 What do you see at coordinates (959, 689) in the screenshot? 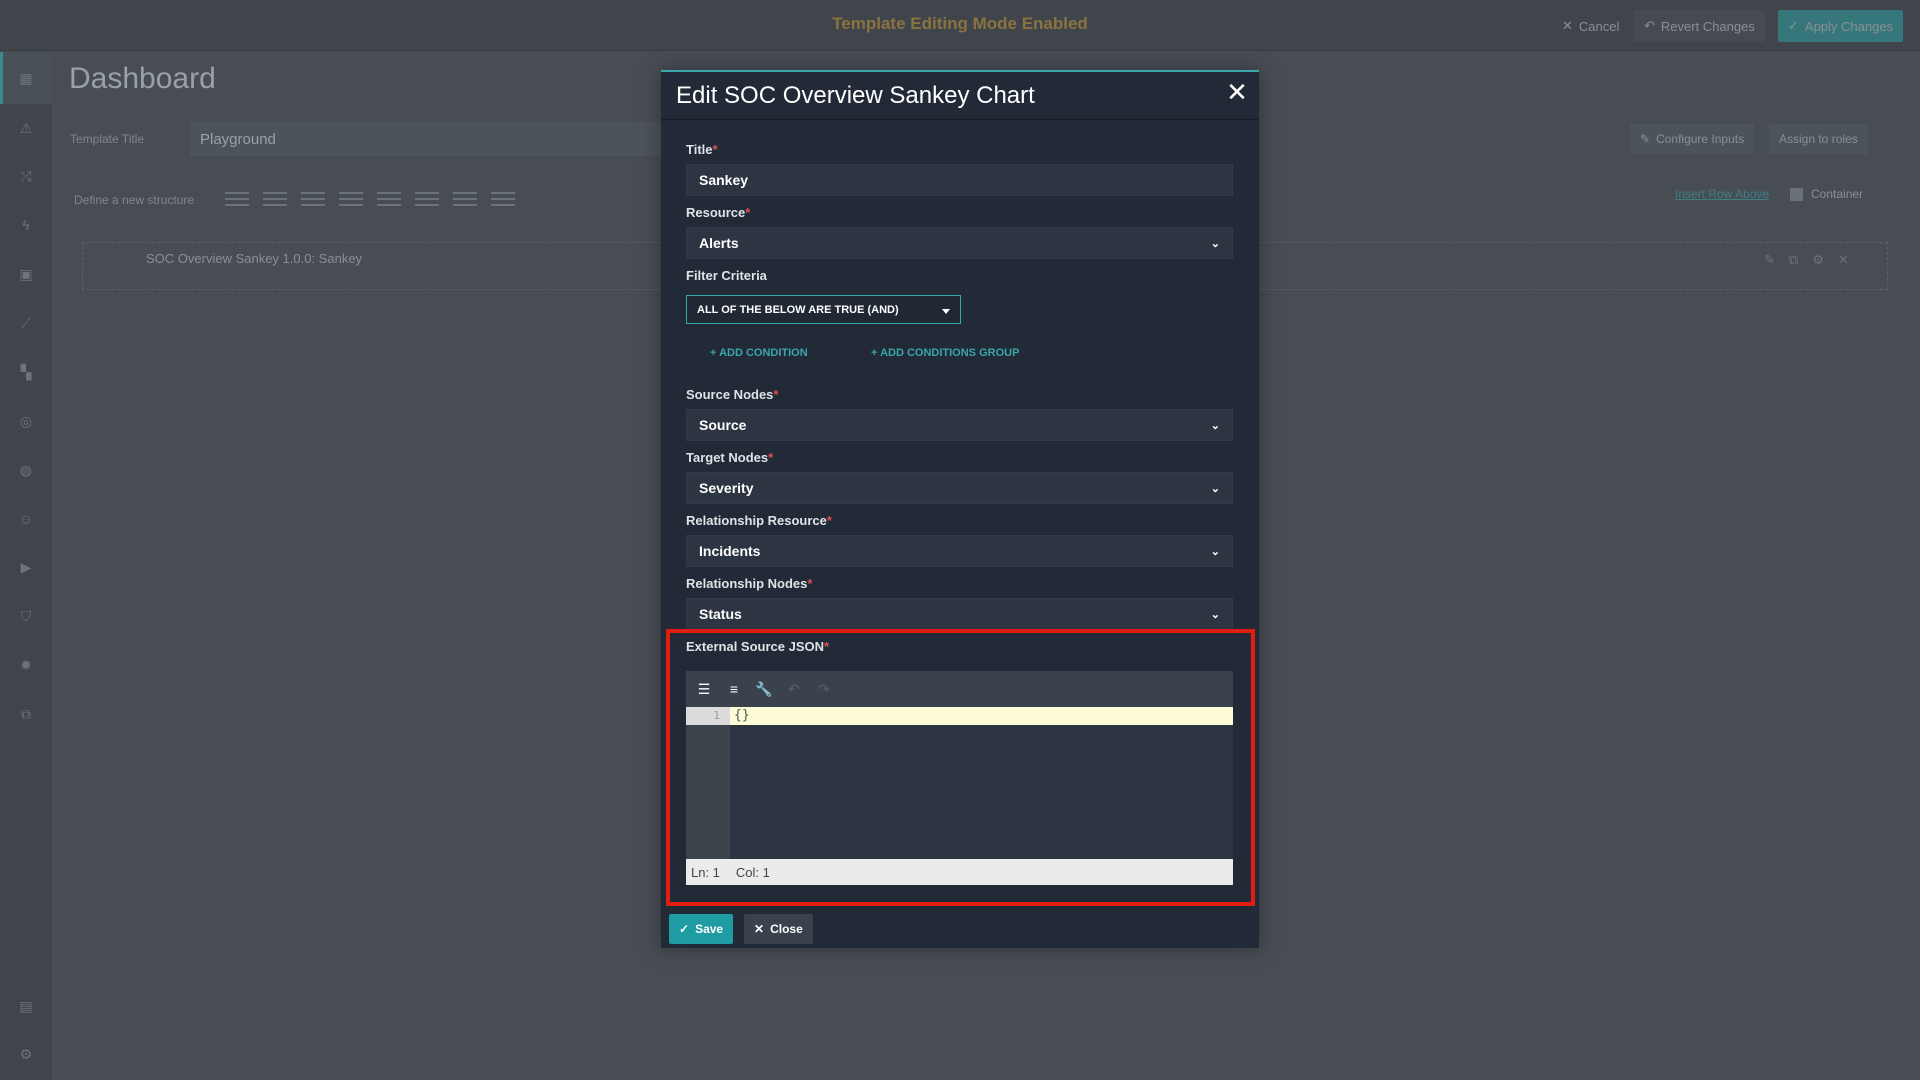
I see `editor-toolbar: ☰ ≡ 🔧 ↶ ↷` at bounding box center [959, 689].